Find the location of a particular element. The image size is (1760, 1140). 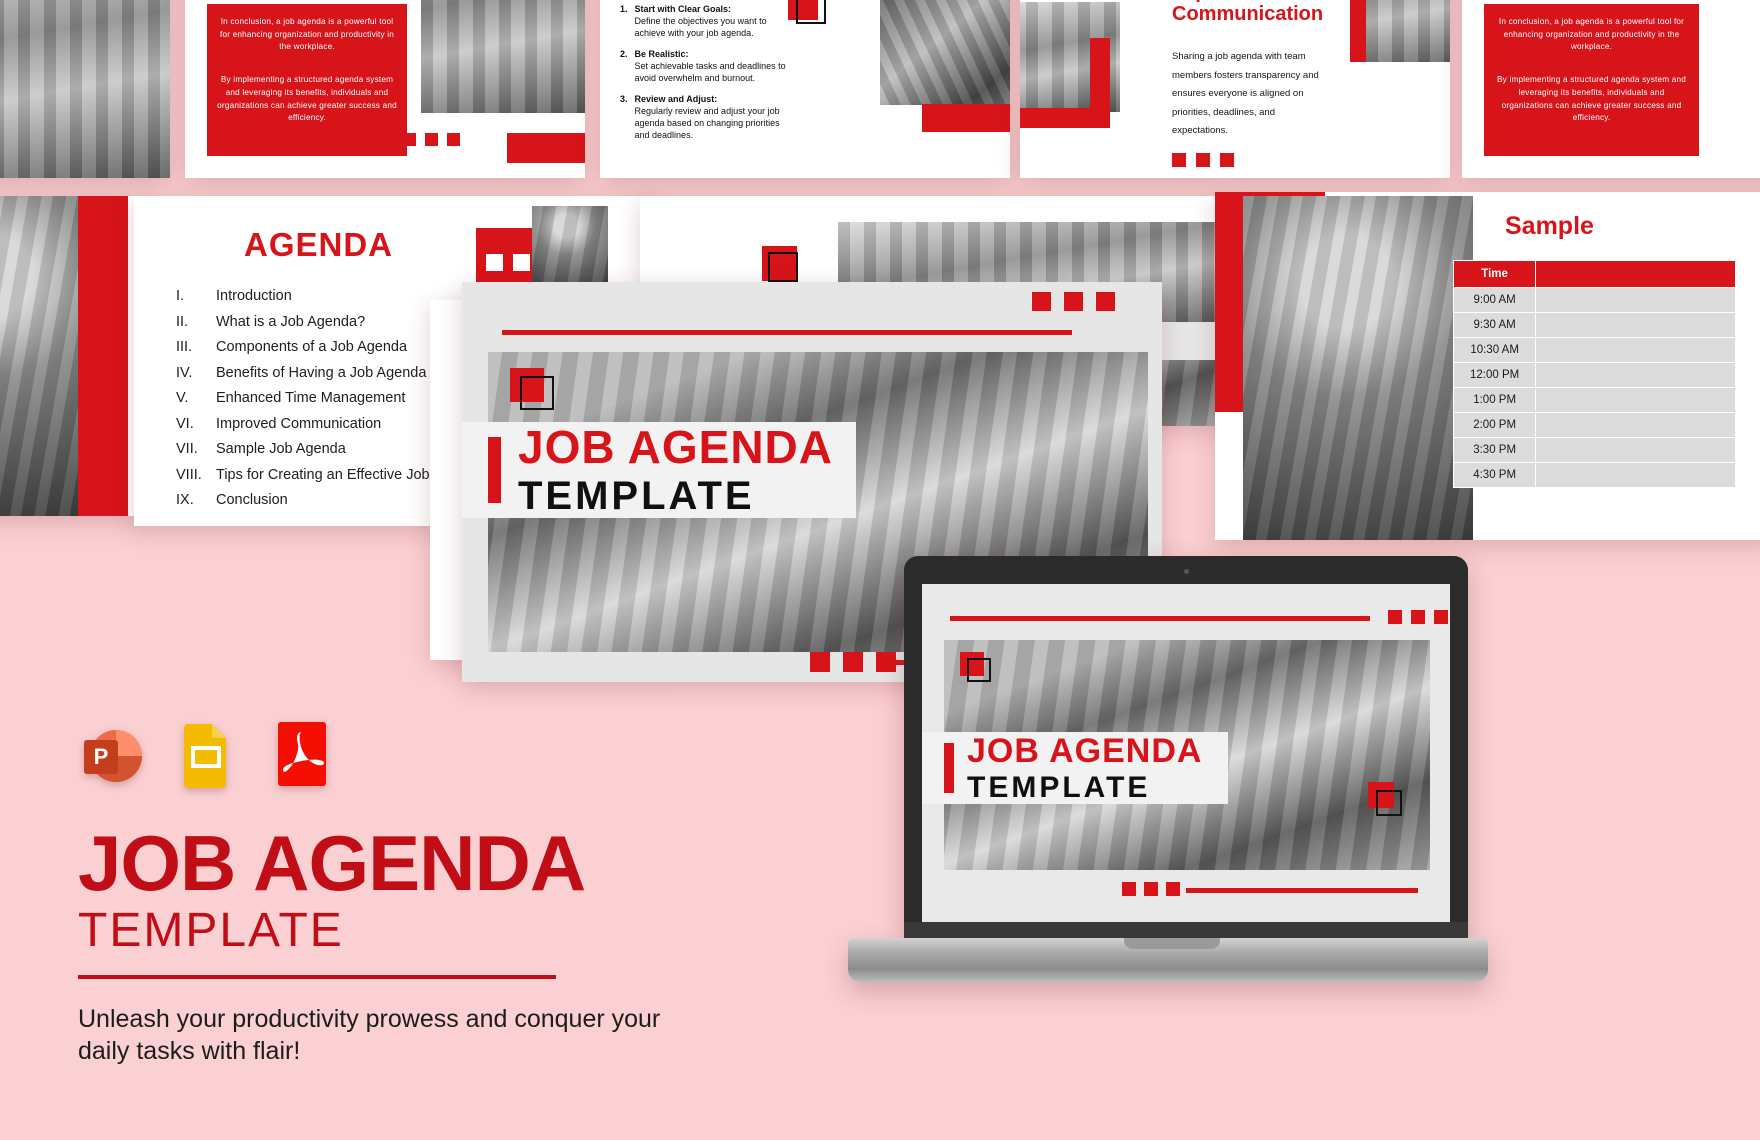

table-row: 2:00 PM is located at coordinates (1594, 425).